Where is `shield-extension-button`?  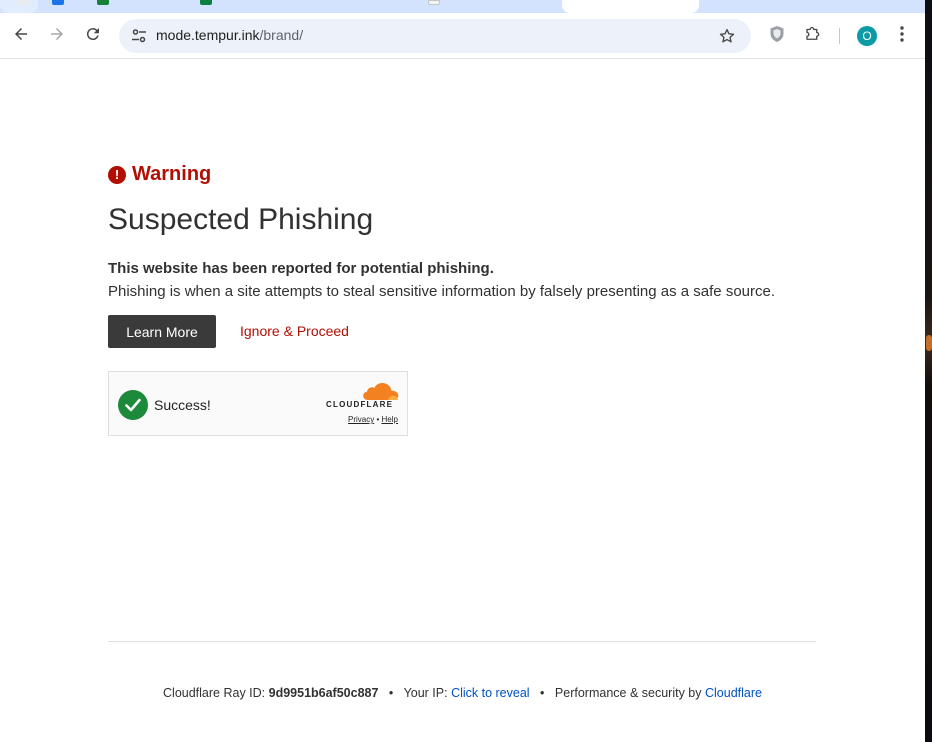 shield-extension-button is located at coordinates (777, 34).